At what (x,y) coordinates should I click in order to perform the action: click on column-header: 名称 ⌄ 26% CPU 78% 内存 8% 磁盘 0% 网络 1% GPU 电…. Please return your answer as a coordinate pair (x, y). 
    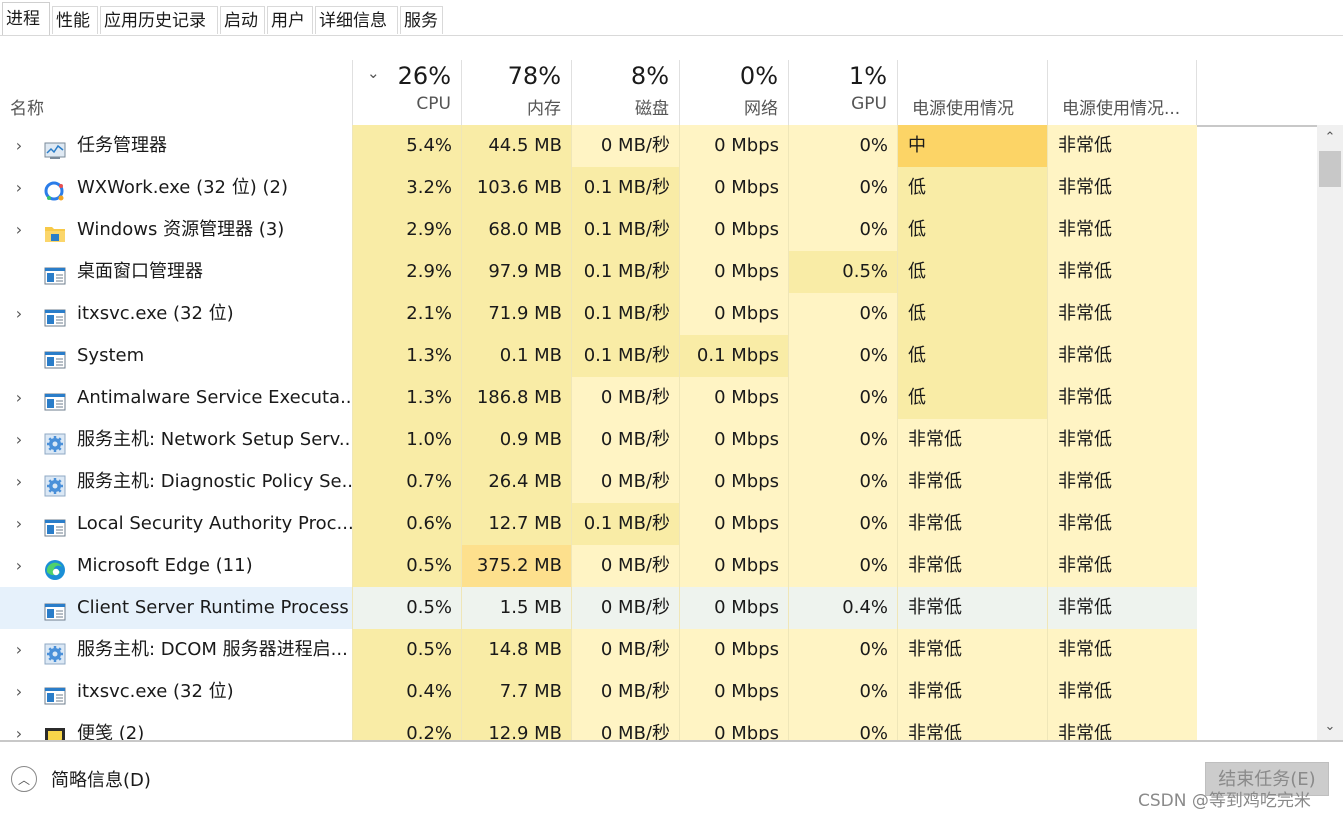
    Looking at the image, I should click on (671, 93).